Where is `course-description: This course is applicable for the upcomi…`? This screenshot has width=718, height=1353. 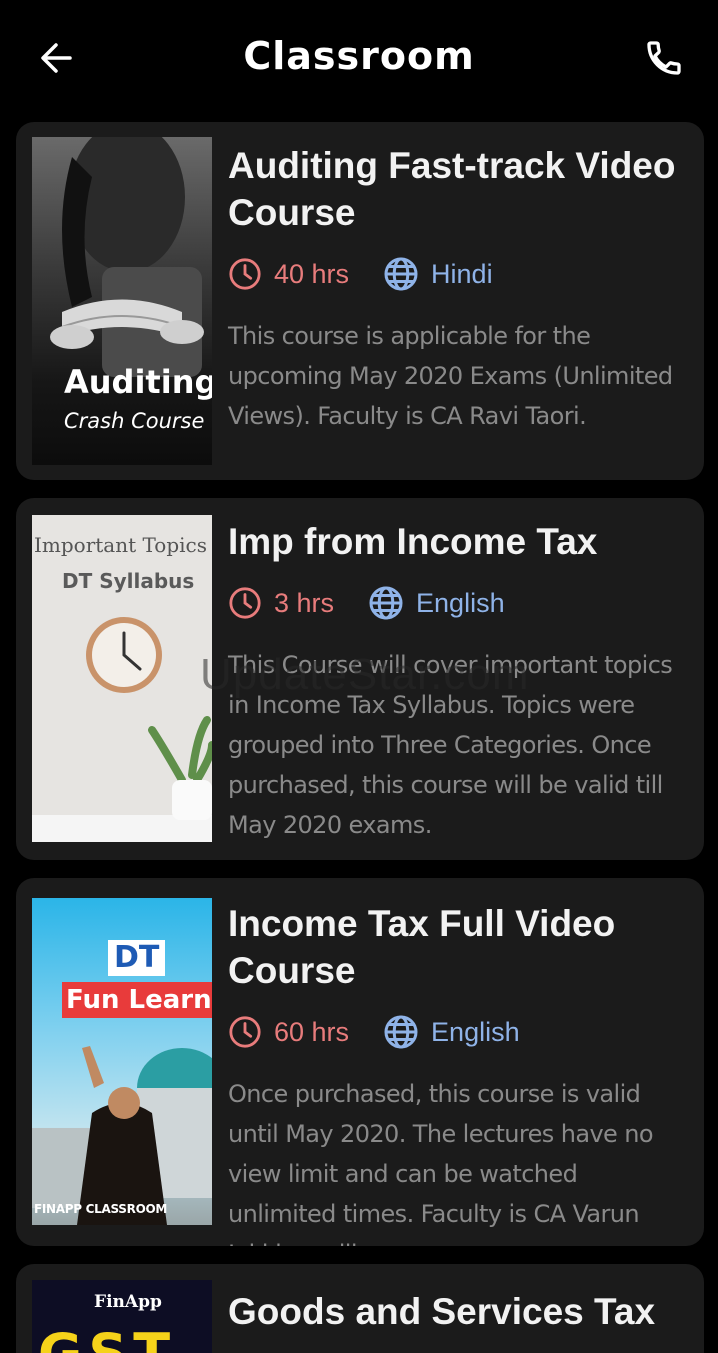 course-description: This course is applicable for the upcomi… is located at coordinates (450, 376).